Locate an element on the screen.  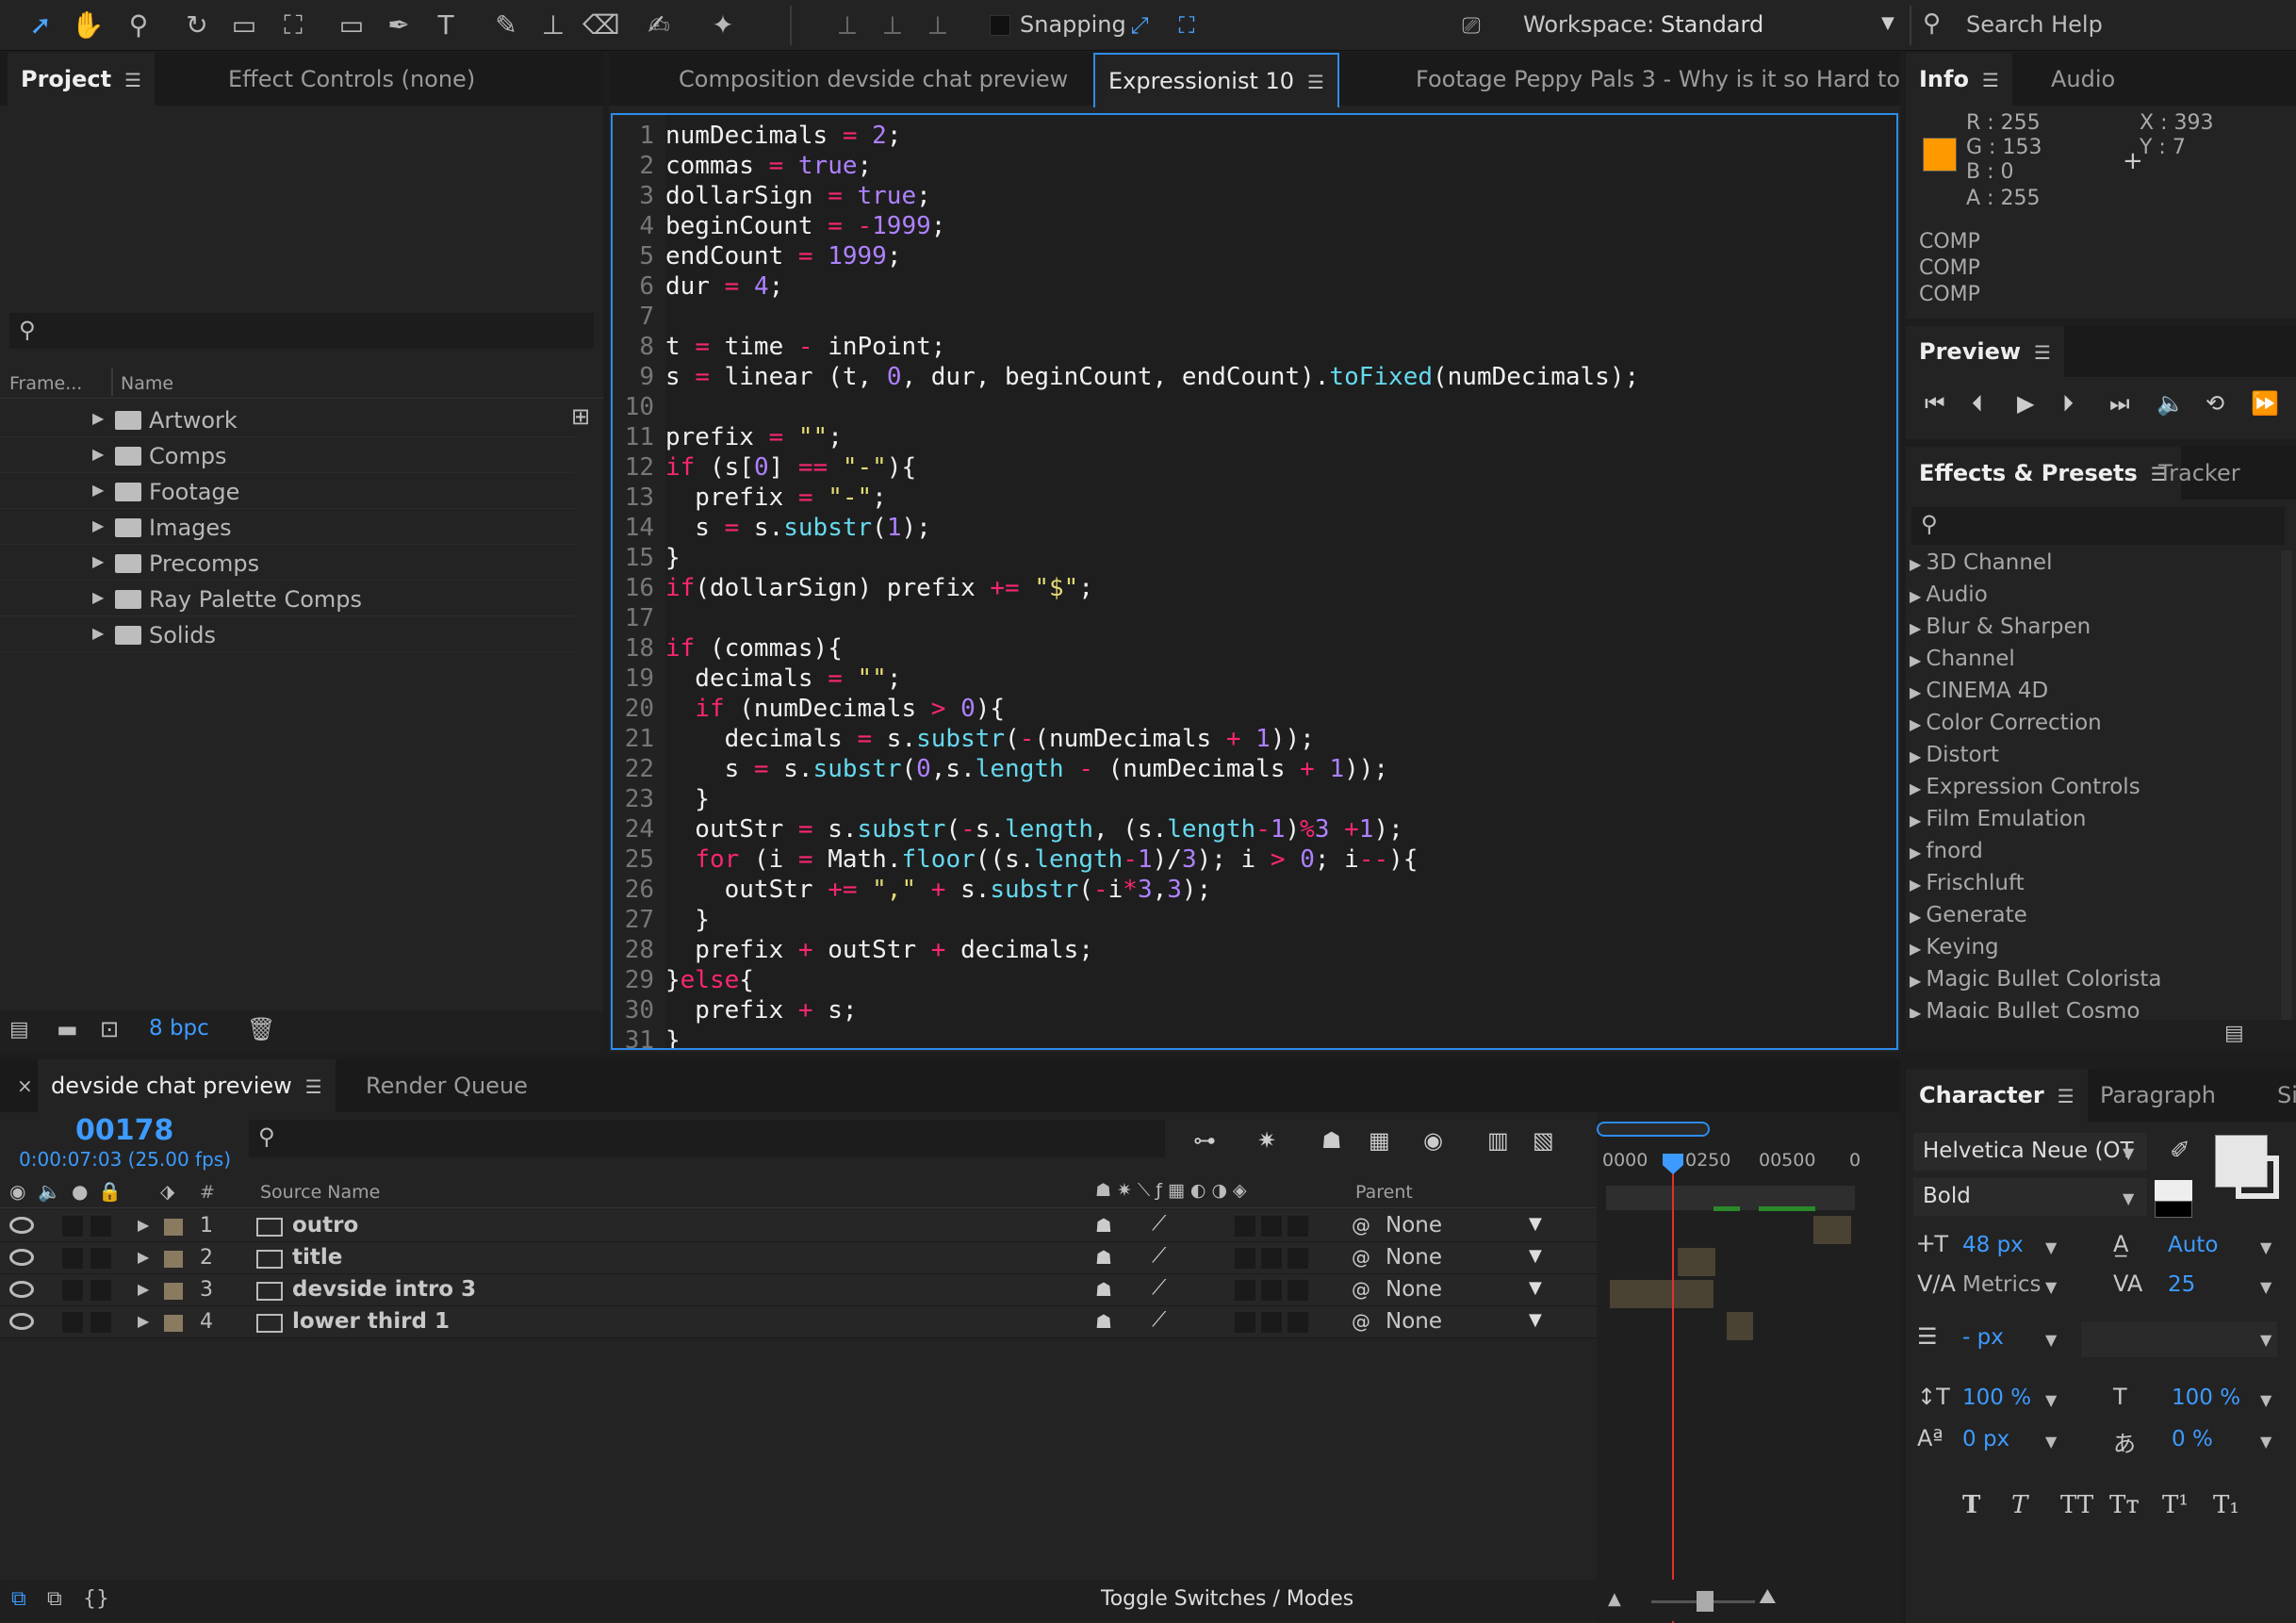
tab-character: Character ☰ is located at coordinates (1997, 1096).